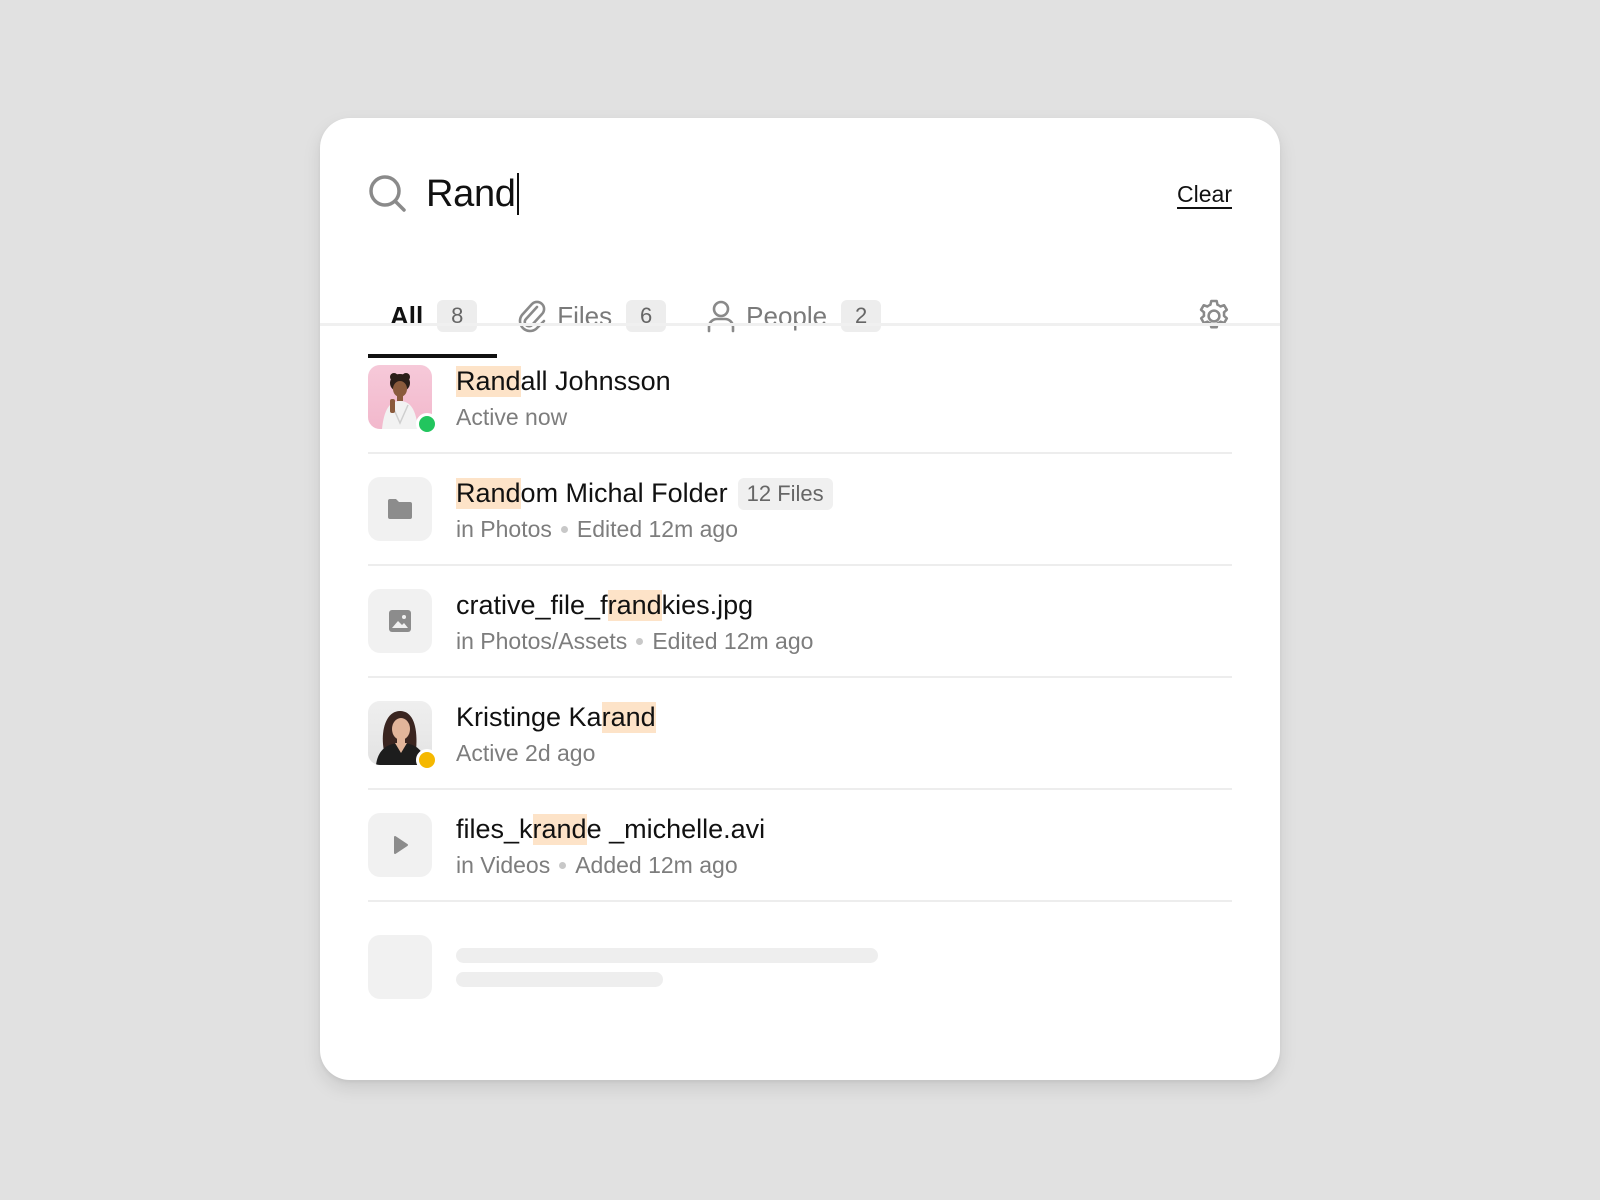  I want to click on paperclip-icon, so click(532, 316).